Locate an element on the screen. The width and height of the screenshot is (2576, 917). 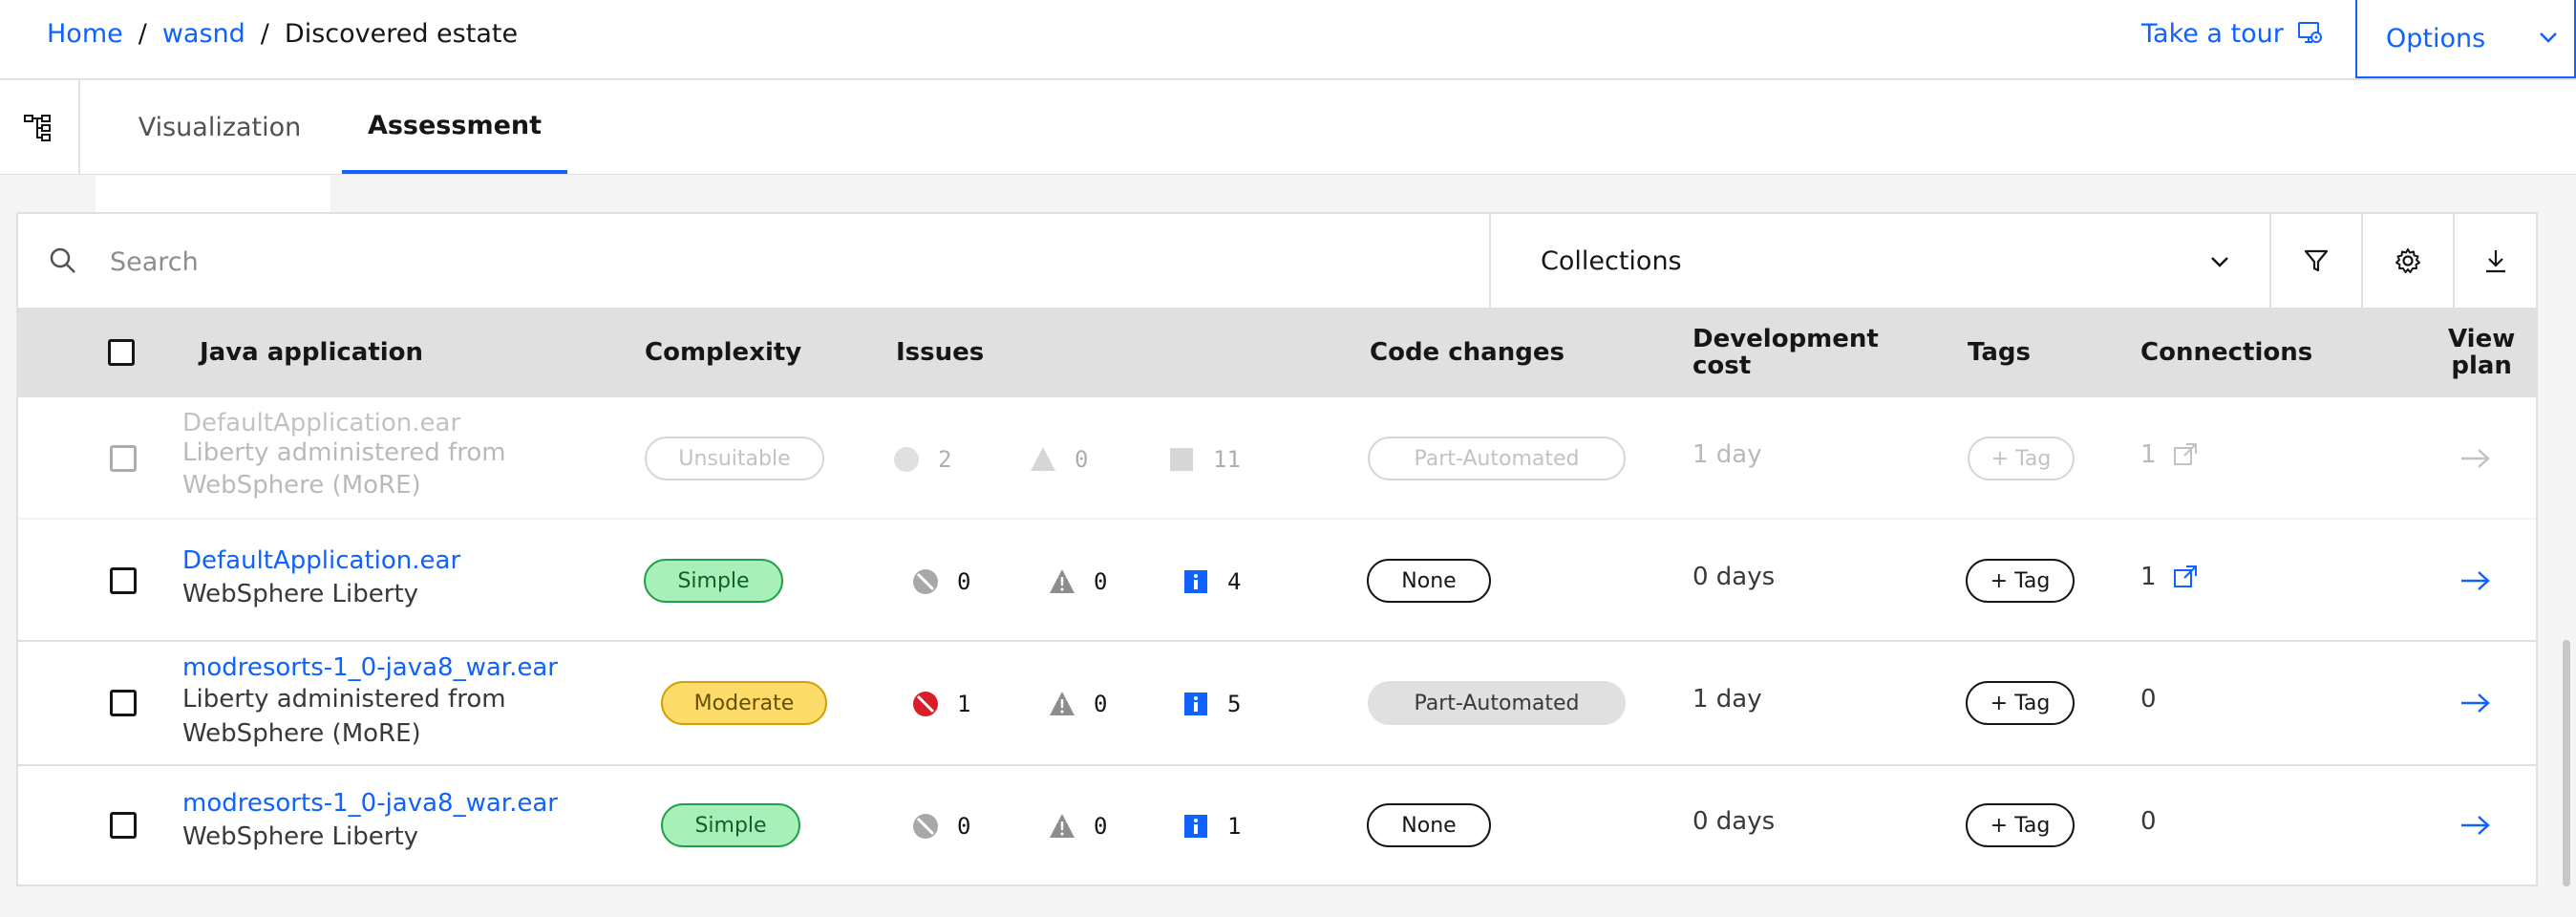
column-header-view-plan-line2: plan is located at coordinates (2481, 366).